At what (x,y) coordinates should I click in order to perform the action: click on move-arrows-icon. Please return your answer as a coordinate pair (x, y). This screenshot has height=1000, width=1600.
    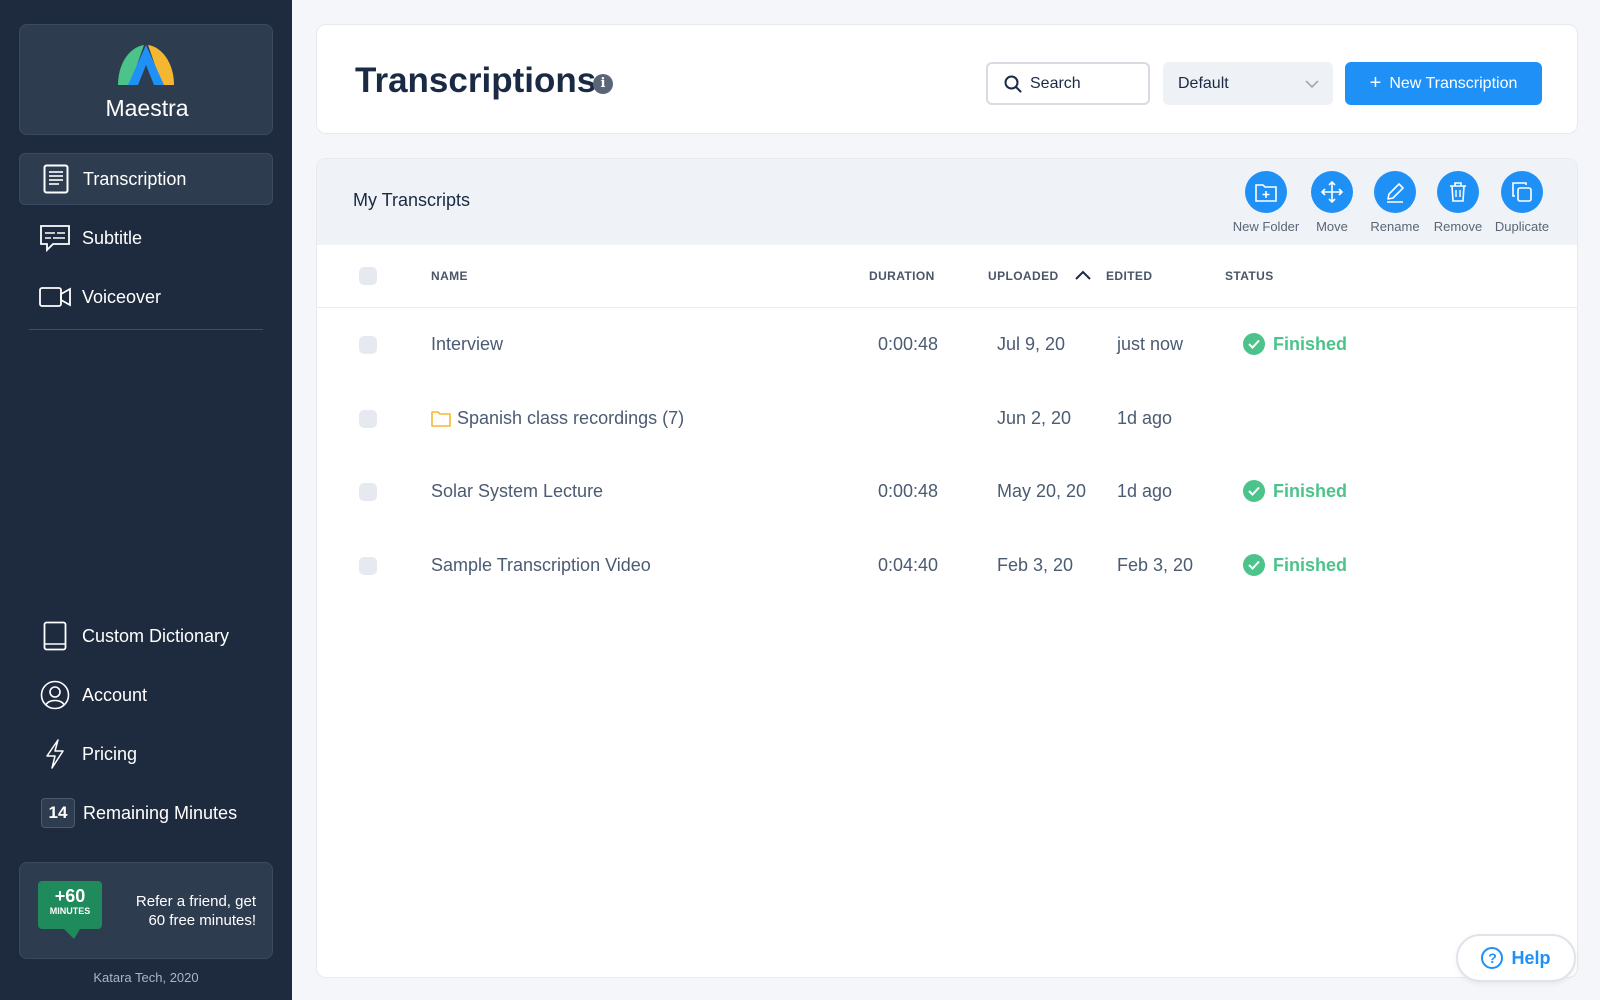
    Looking at the image, I should click on (1332, 192).